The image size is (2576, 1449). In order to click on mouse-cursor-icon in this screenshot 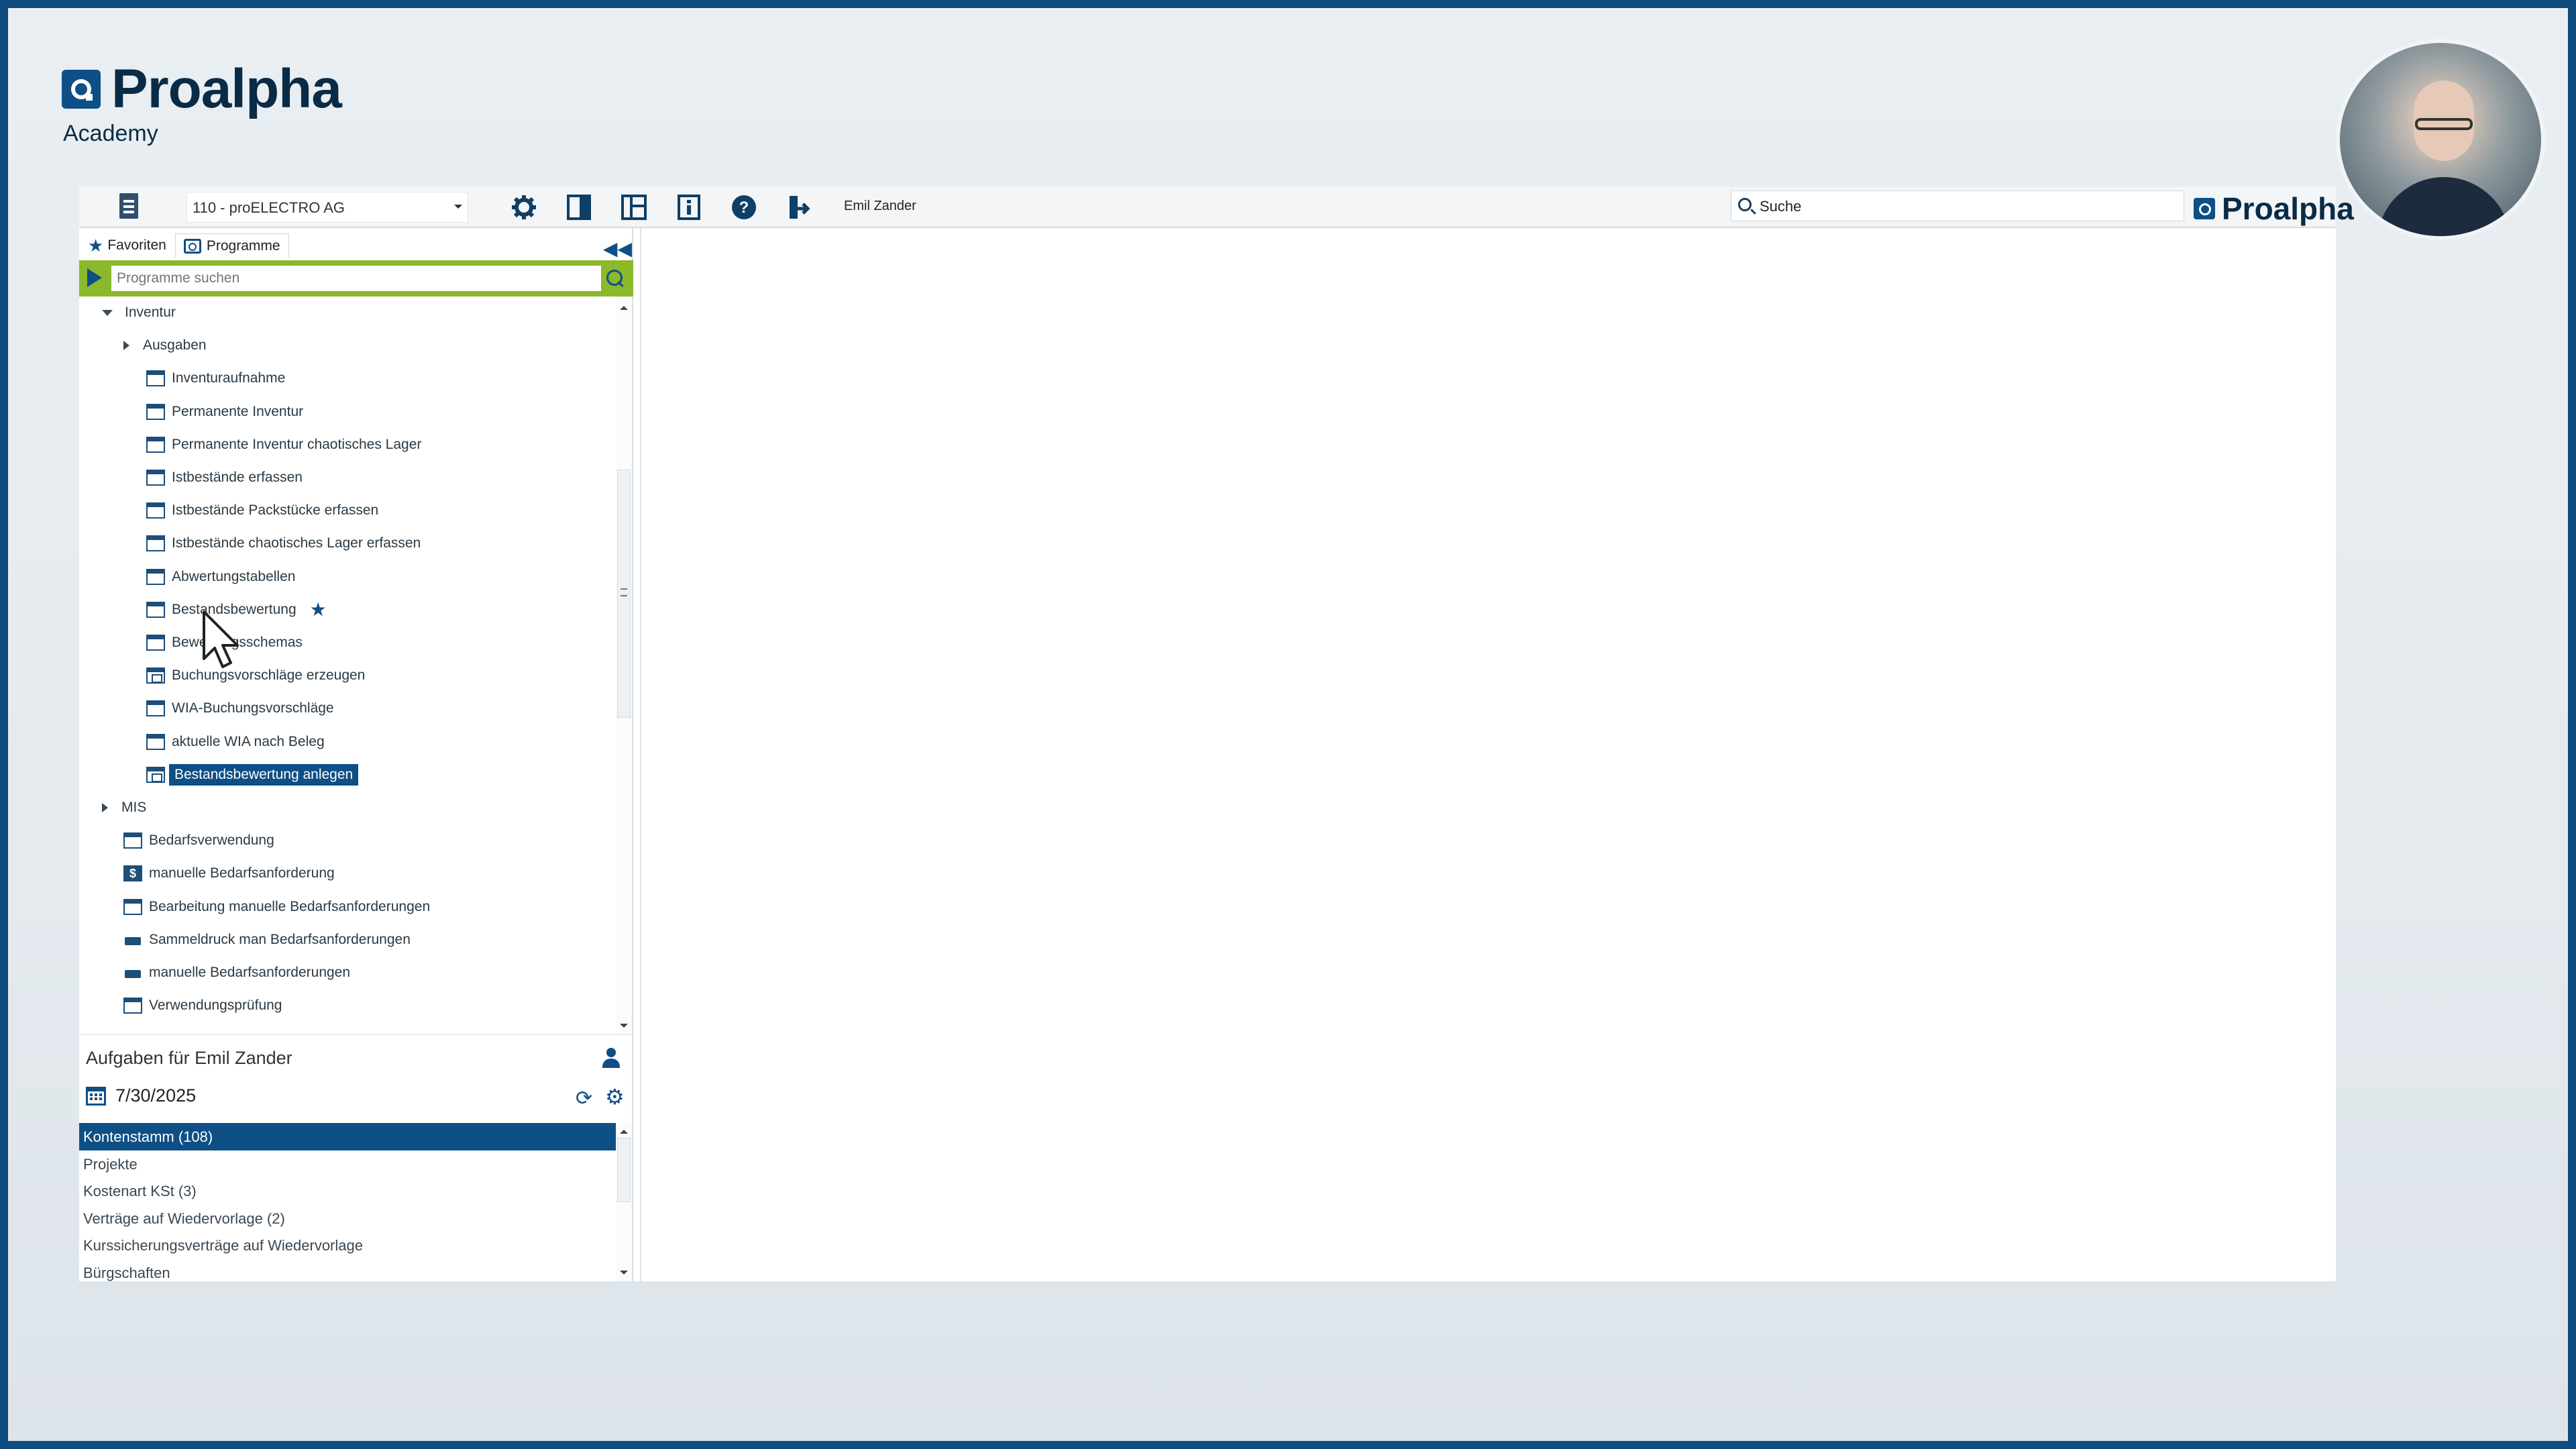, I will do `click(221, 639)`.